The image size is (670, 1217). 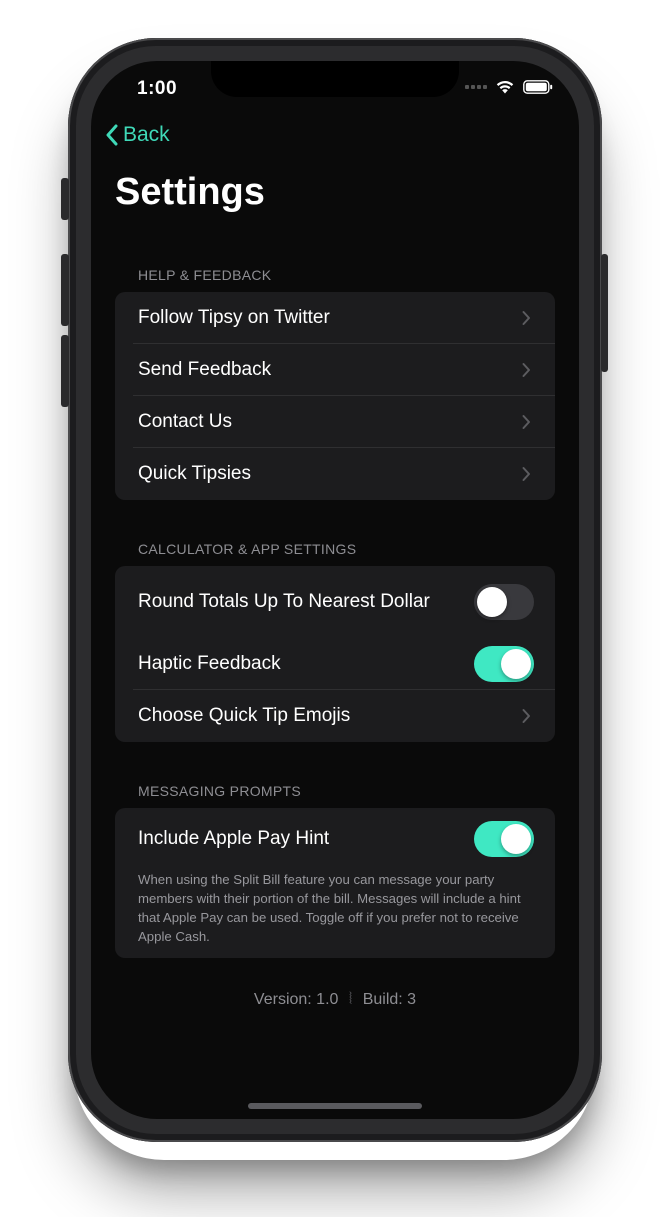 What do you see at coordinates (335, 422) in the screenshot?
I see `row-contact-us: Contact Us` at bounding box center [335, 422].